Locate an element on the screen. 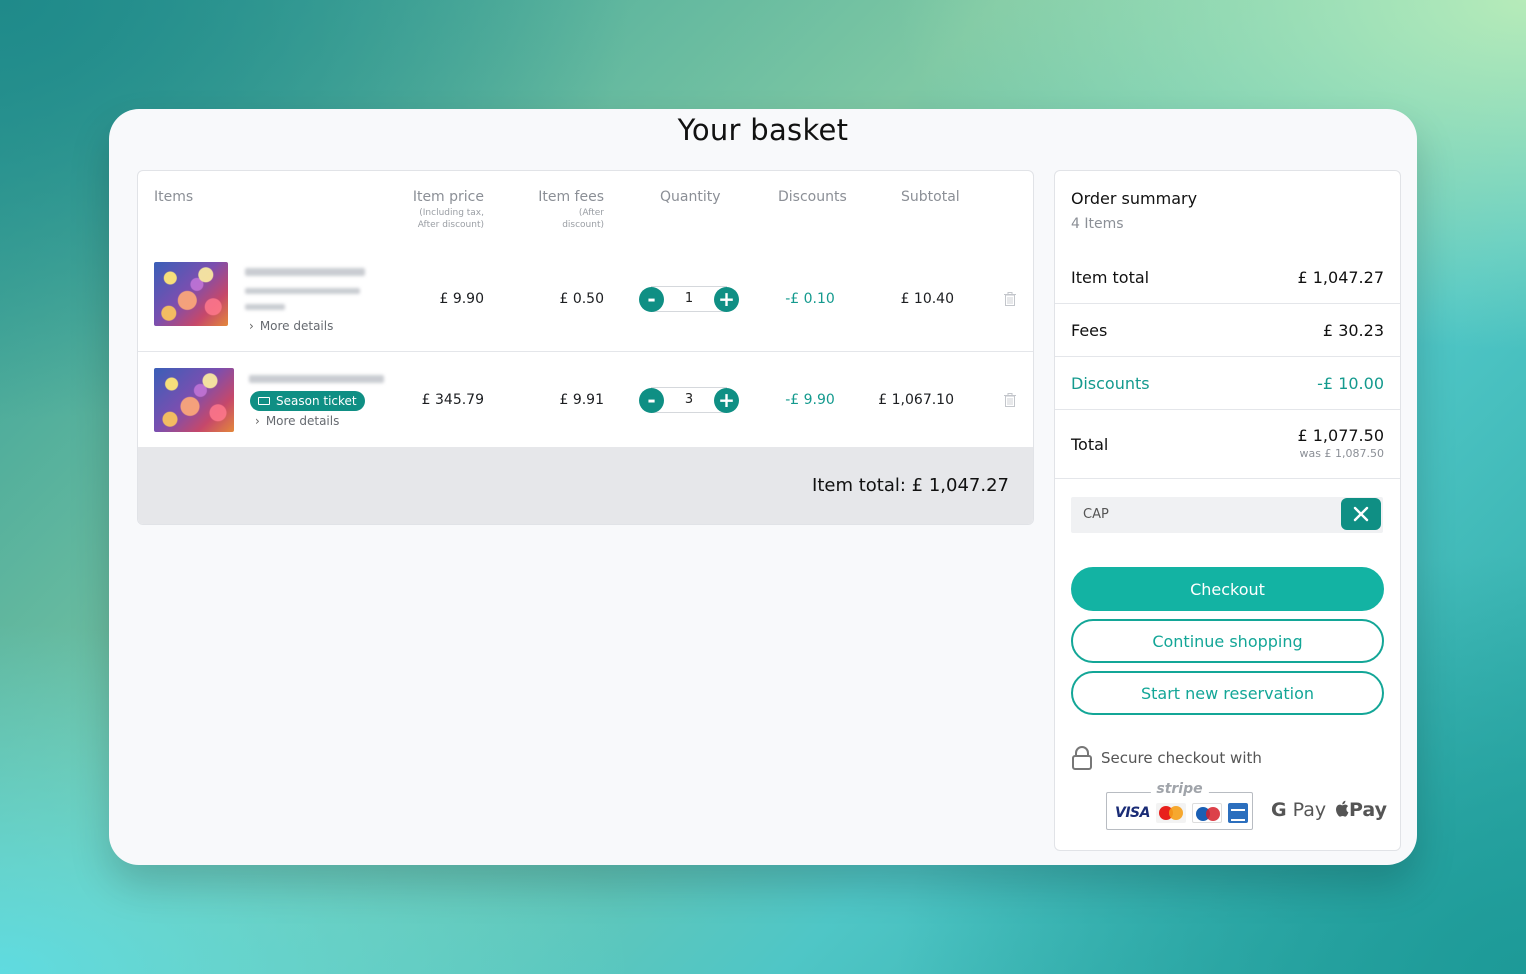 Image resolution: width=1526 pixels, height=974 pixels. visa-logo: VISA is located at coordinates (1132, 813).